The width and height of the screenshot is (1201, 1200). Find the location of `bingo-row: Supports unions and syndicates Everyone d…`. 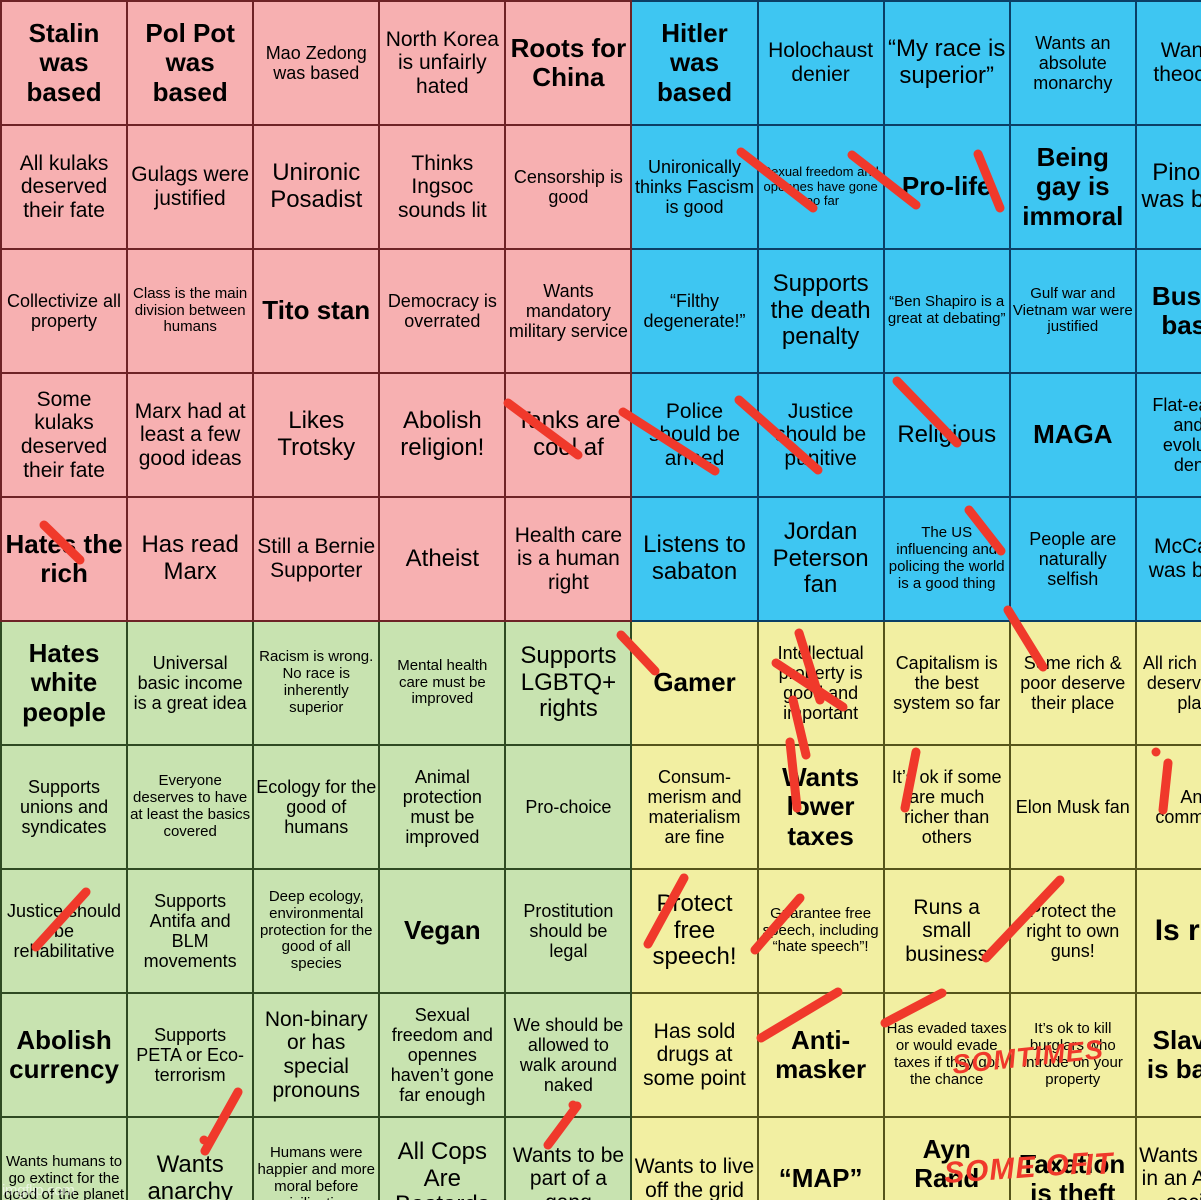

bingo-row: Supports unions and syndicates Everyone d… is located at coordinates (600, 807).